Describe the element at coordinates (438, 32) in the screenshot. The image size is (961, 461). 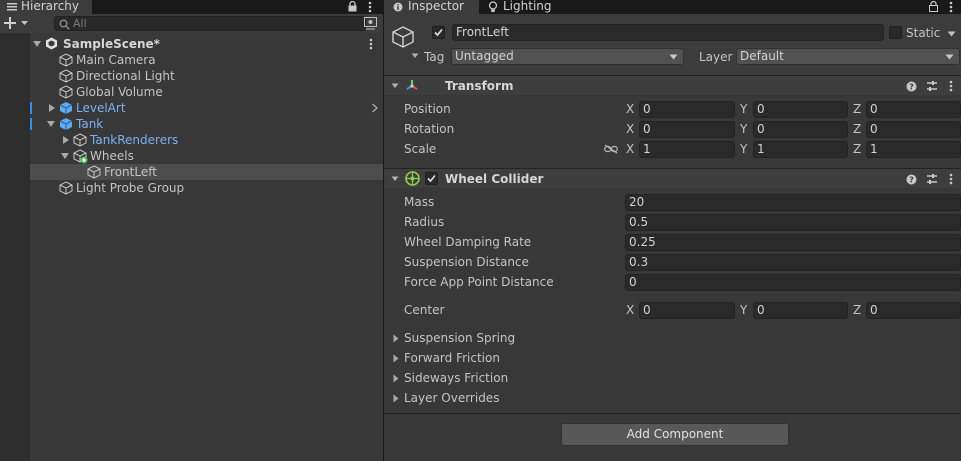
I see `active-checkbox` at that location.